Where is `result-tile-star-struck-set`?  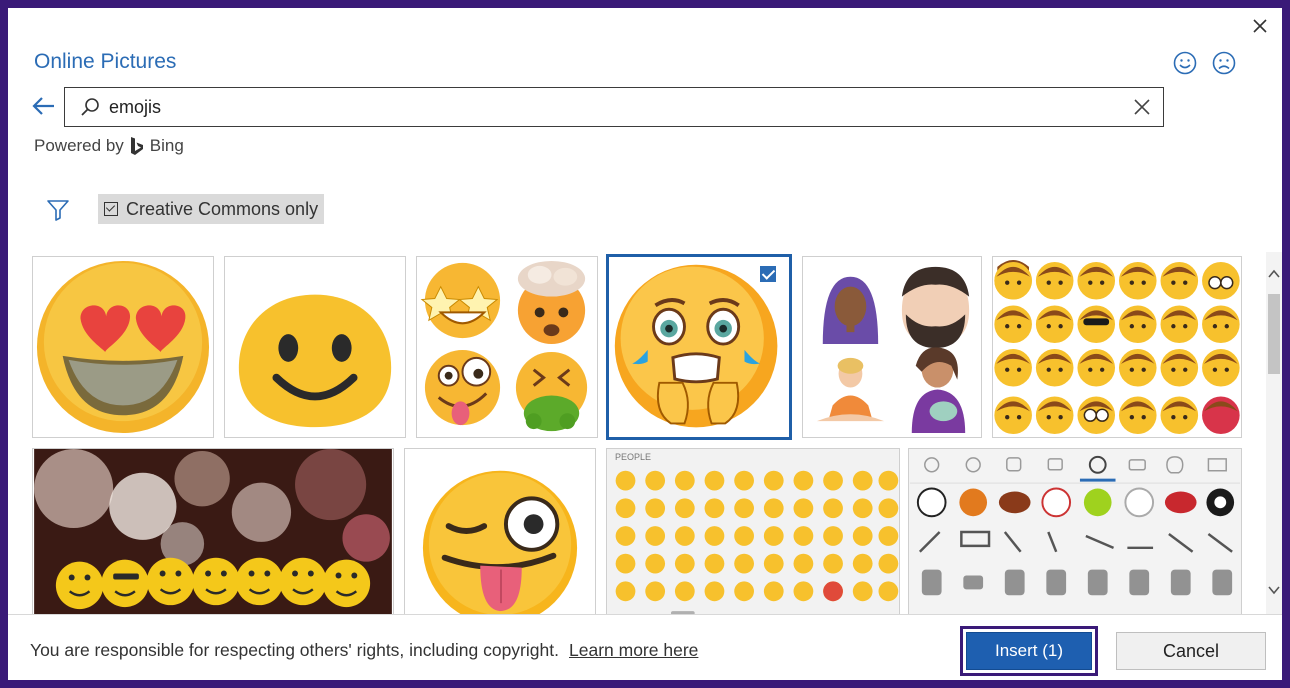
result-tile-star-struck-set is located at coordinates (507, 347).